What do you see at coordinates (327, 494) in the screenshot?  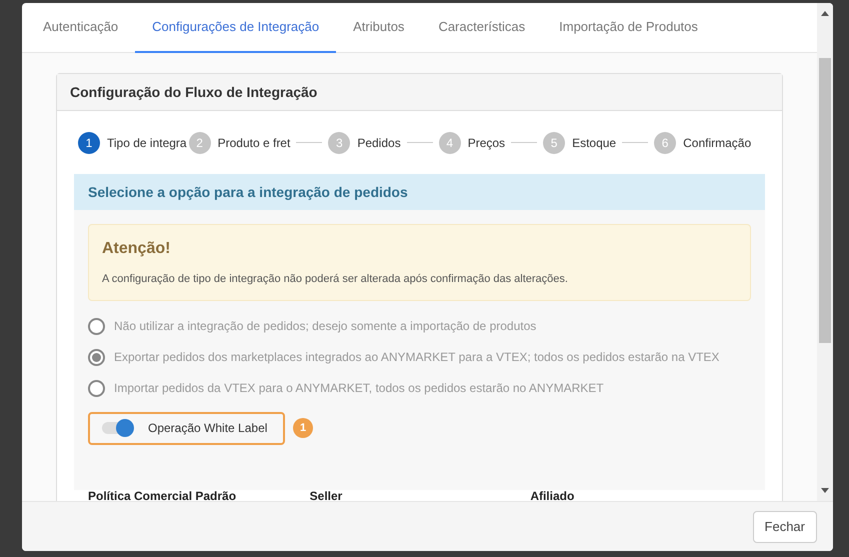 I see `column-header: Seller` at bounding box center [327, 494].